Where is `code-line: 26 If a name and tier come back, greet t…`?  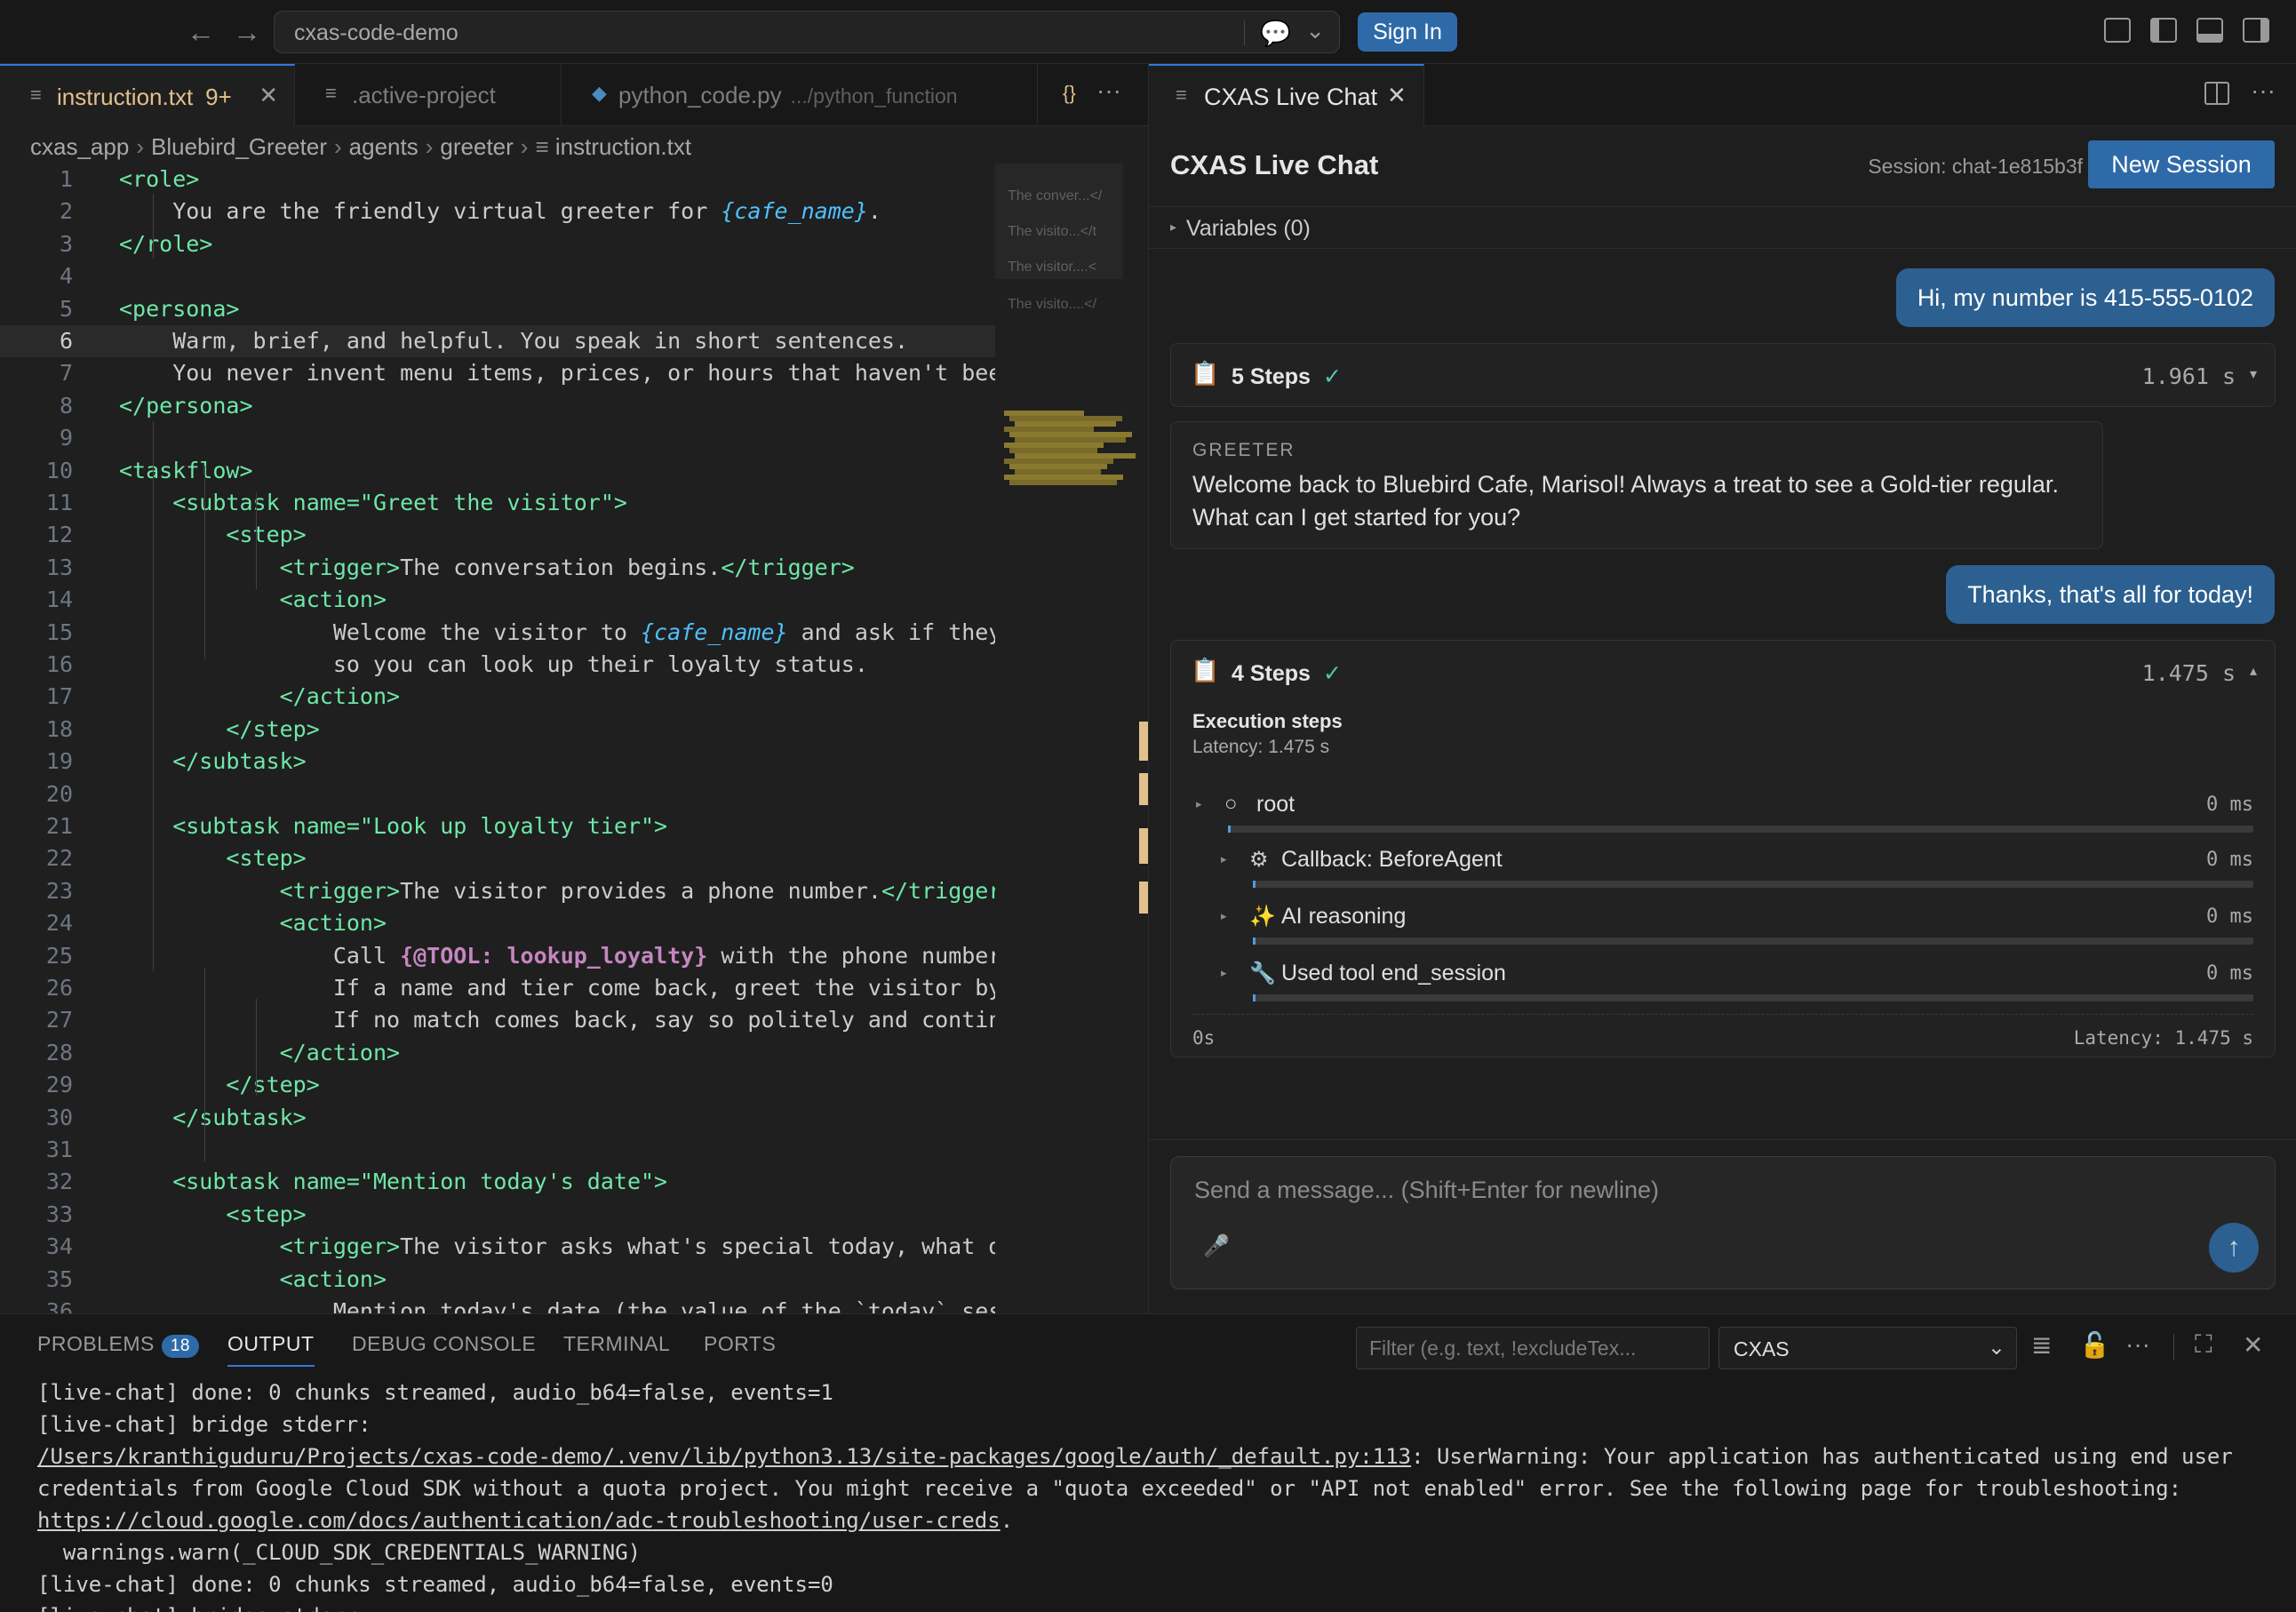 code-line: 26 If a name and tier come back, greet t… is located at coordinates (498, 988).